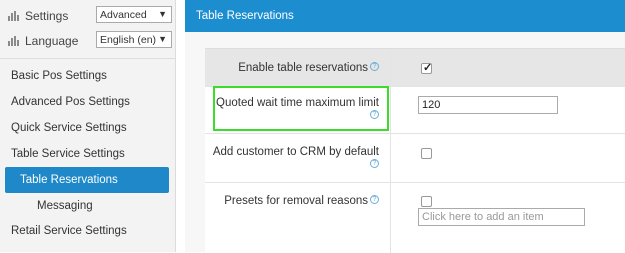 This screenshot has height=253, width=625. Describe the element at coordinates (426, 201) in the screenshot. I see `presets-checkbox` at that location.